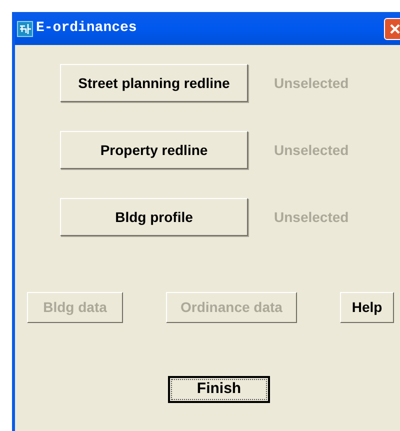  What do you see at coordinates (219, 389) in the screenshot?
I see `finish-button: Finish` at bounding box center [219, 389].